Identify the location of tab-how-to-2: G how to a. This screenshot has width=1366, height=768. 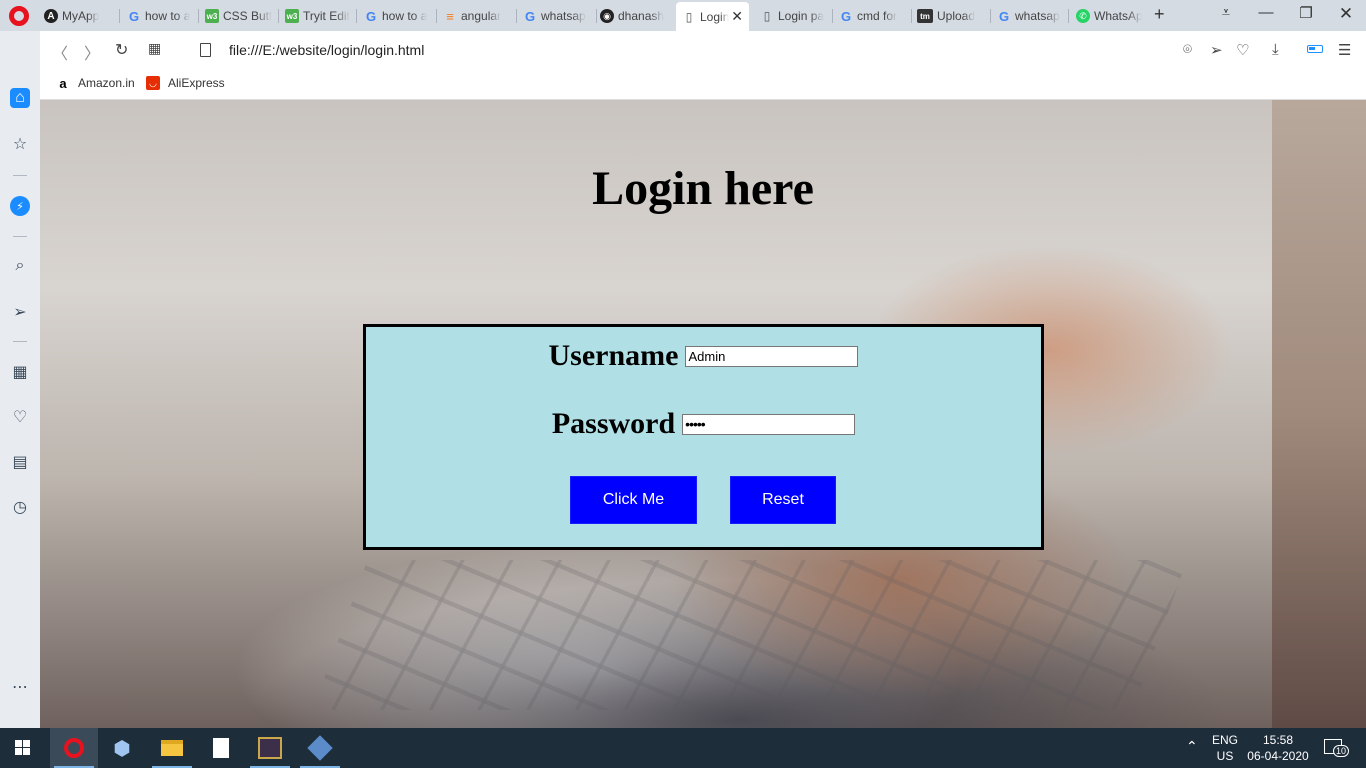
(397, 16).